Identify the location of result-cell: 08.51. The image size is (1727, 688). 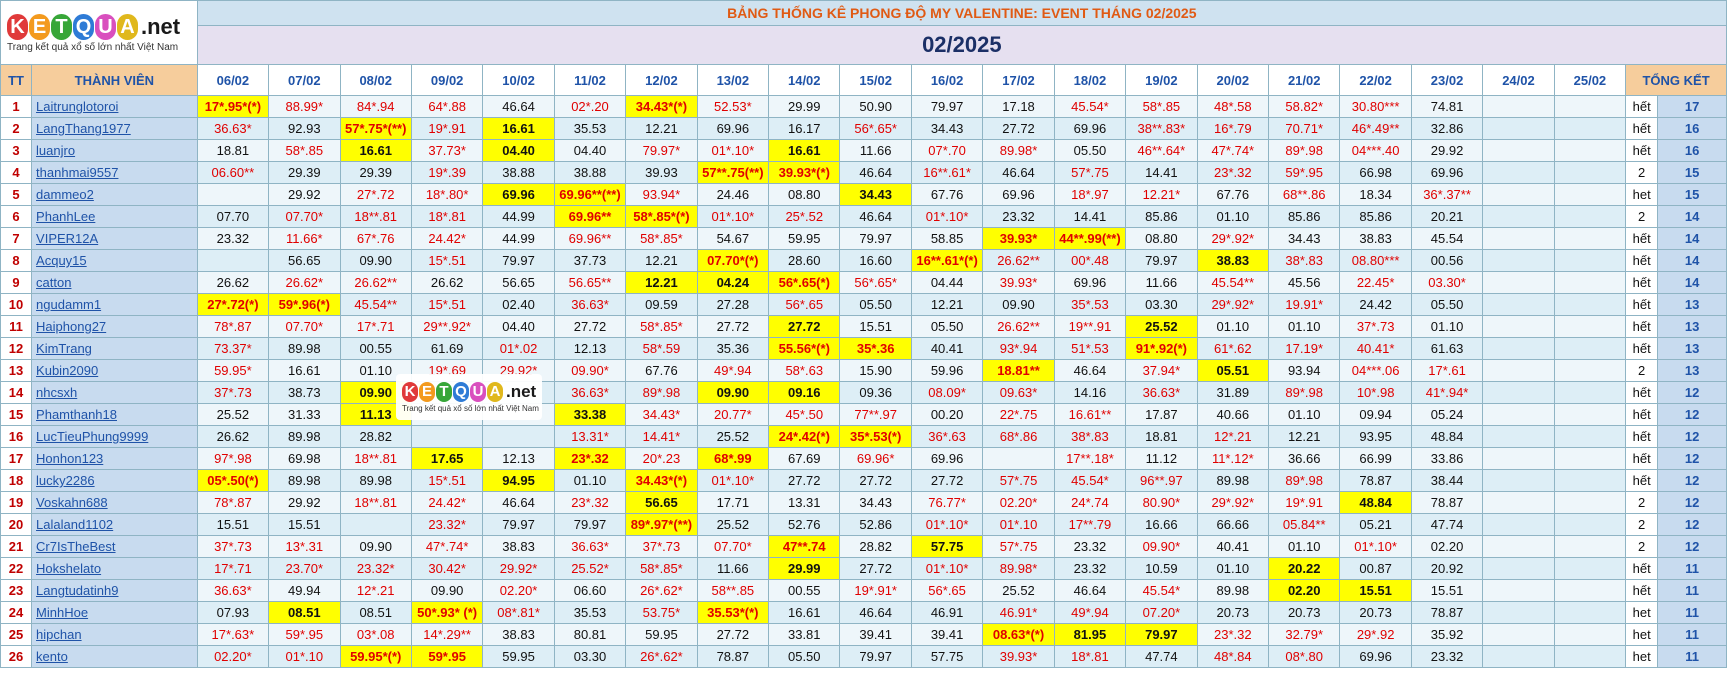
(375, 612).